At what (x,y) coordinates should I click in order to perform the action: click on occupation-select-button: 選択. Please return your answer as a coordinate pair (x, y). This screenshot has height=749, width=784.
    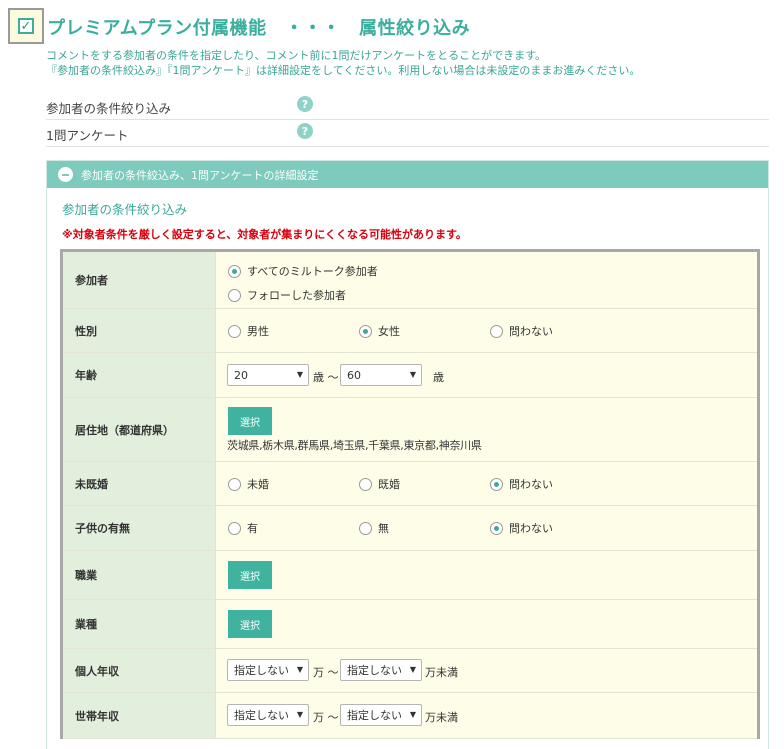
    Looking at the image, I should click on (250, 575).